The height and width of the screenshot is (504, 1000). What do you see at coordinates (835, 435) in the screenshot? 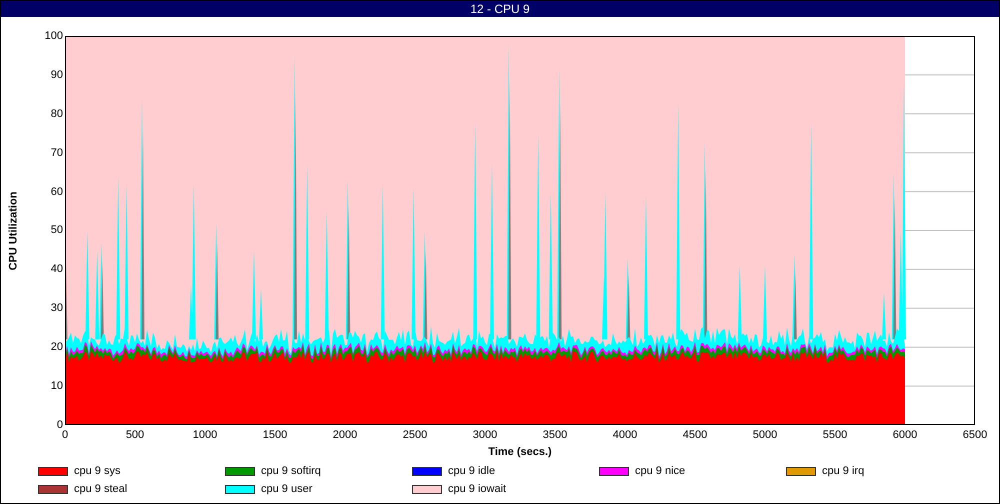
I see `axis-tick-label: 5500` at bounding box center [835, 435].